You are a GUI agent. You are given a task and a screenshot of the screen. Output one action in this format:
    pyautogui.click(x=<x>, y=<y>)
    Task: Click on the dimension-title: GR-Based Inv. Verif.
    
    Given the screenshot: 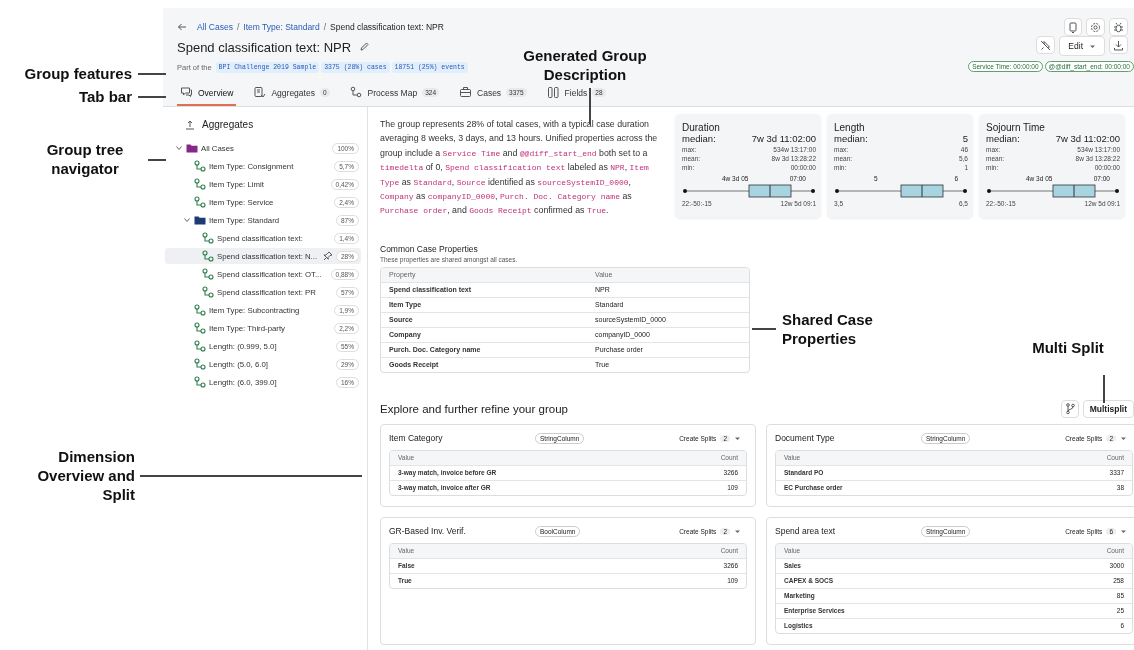 What is the action you would take?
    pyautogui.click(x=428, y=531)
    